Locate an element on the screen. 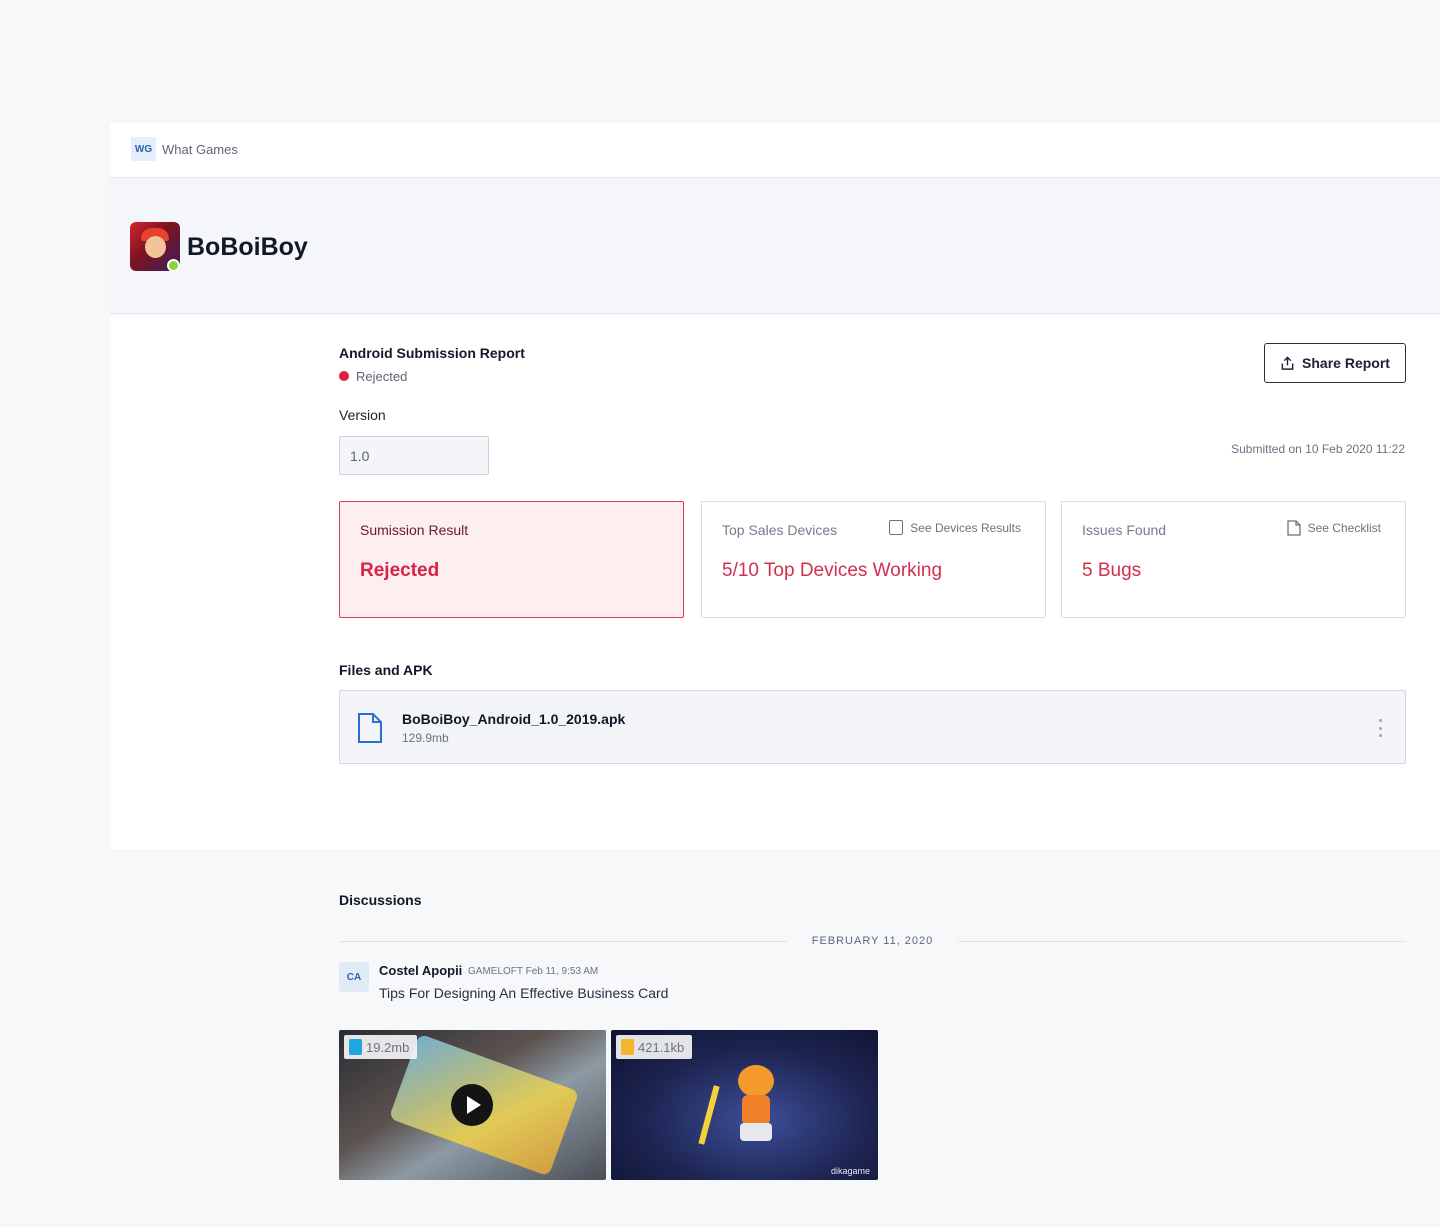  share-icon is located at coordinates (1287, 362).